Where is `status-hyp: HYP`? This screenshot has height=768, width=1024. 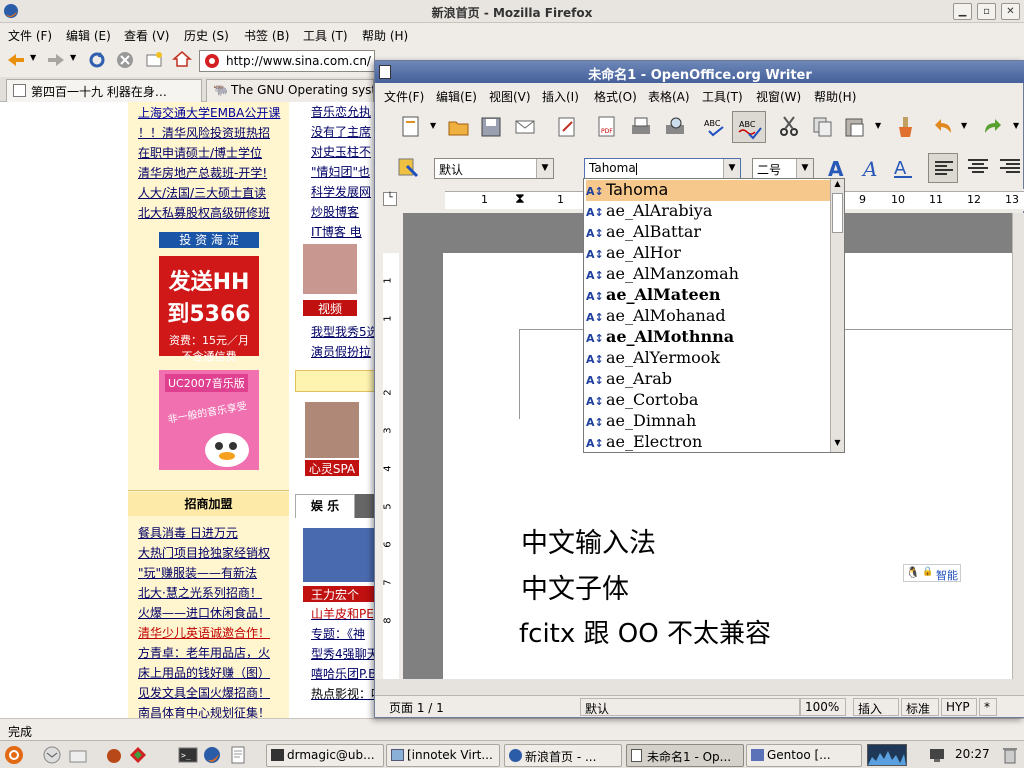 status-hyp: HYP is located at coordinates (959, 707).